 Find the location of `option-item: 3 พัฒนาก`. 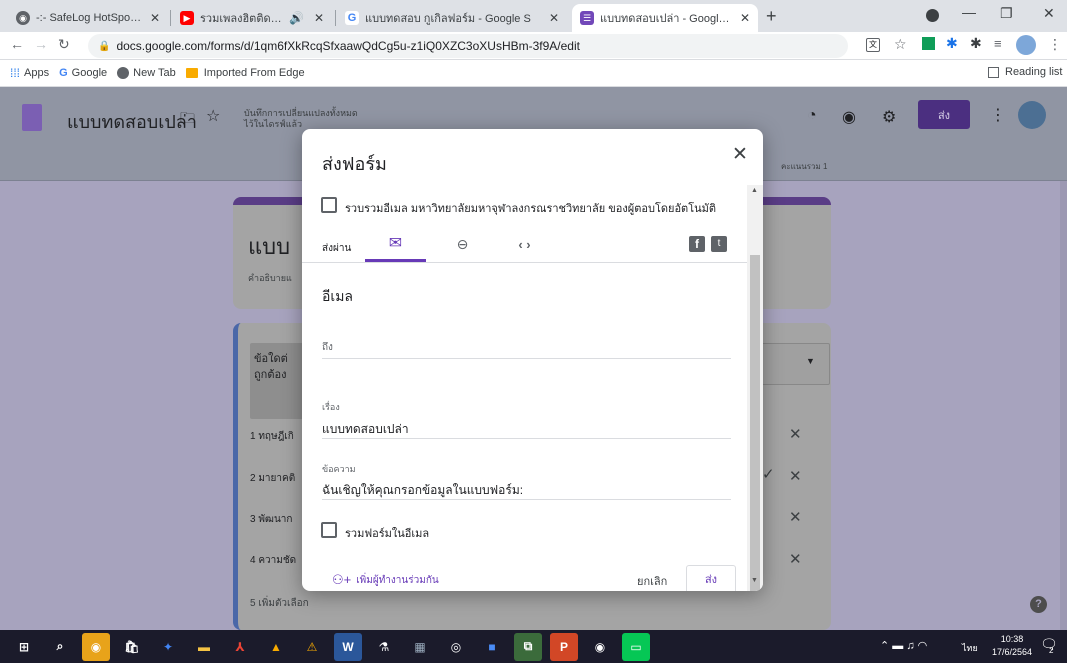

option-item: 3 พัฒนาก is located at coordinates (271, 519).